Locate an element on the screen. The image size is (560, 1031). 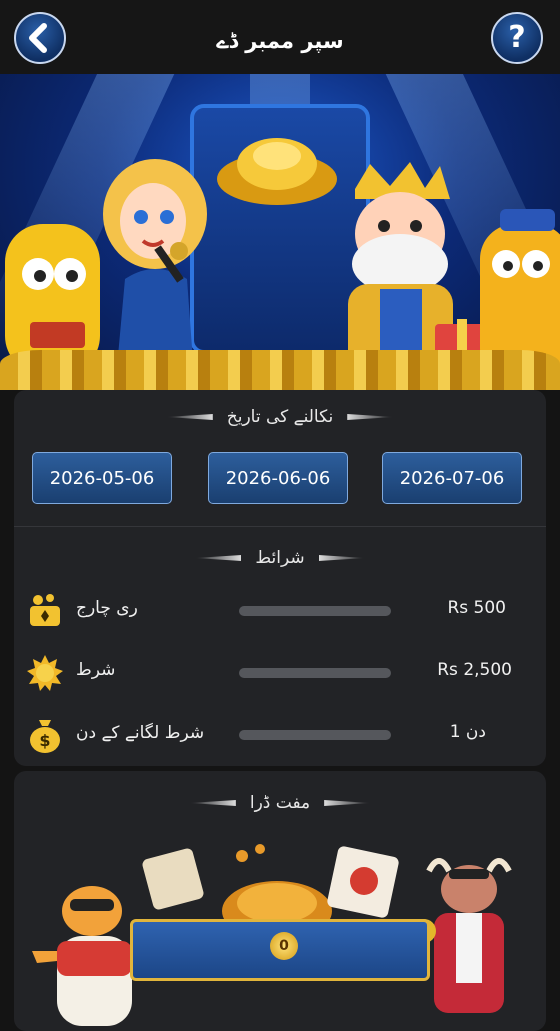
conditions-heading: شرائط is located at coordinates (280, 558).